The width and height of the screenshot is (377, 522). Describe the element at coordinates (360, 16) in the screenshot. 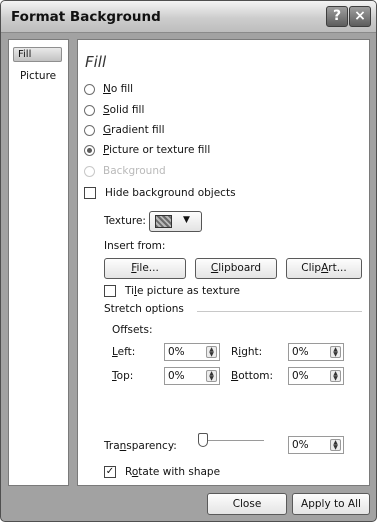

I see `close-window-button: ×` at that location.